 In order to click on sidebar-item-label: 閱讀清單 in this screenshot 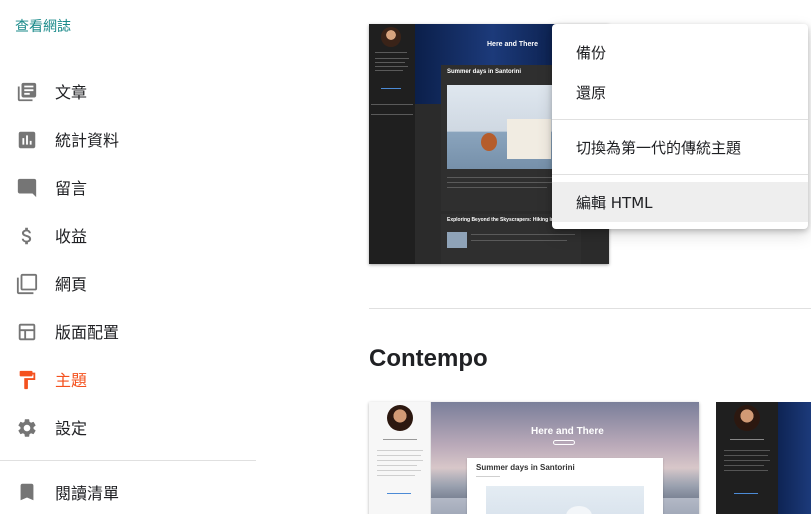, I will do `click(87, 493)`.